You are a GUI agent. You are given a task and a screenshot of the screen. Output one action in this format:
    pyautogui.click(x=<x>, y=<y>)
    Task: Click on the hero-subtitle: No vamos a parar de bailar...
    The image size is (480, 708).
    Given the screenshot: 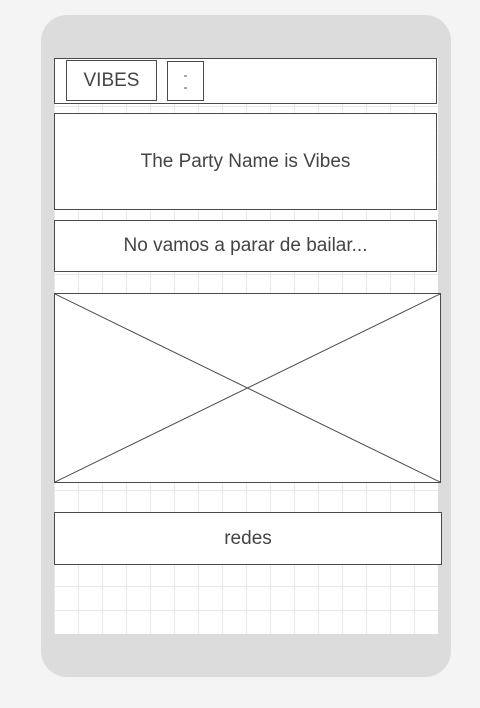 What is the action you would take?
    pyautogui.click(x=245, y=245)
    